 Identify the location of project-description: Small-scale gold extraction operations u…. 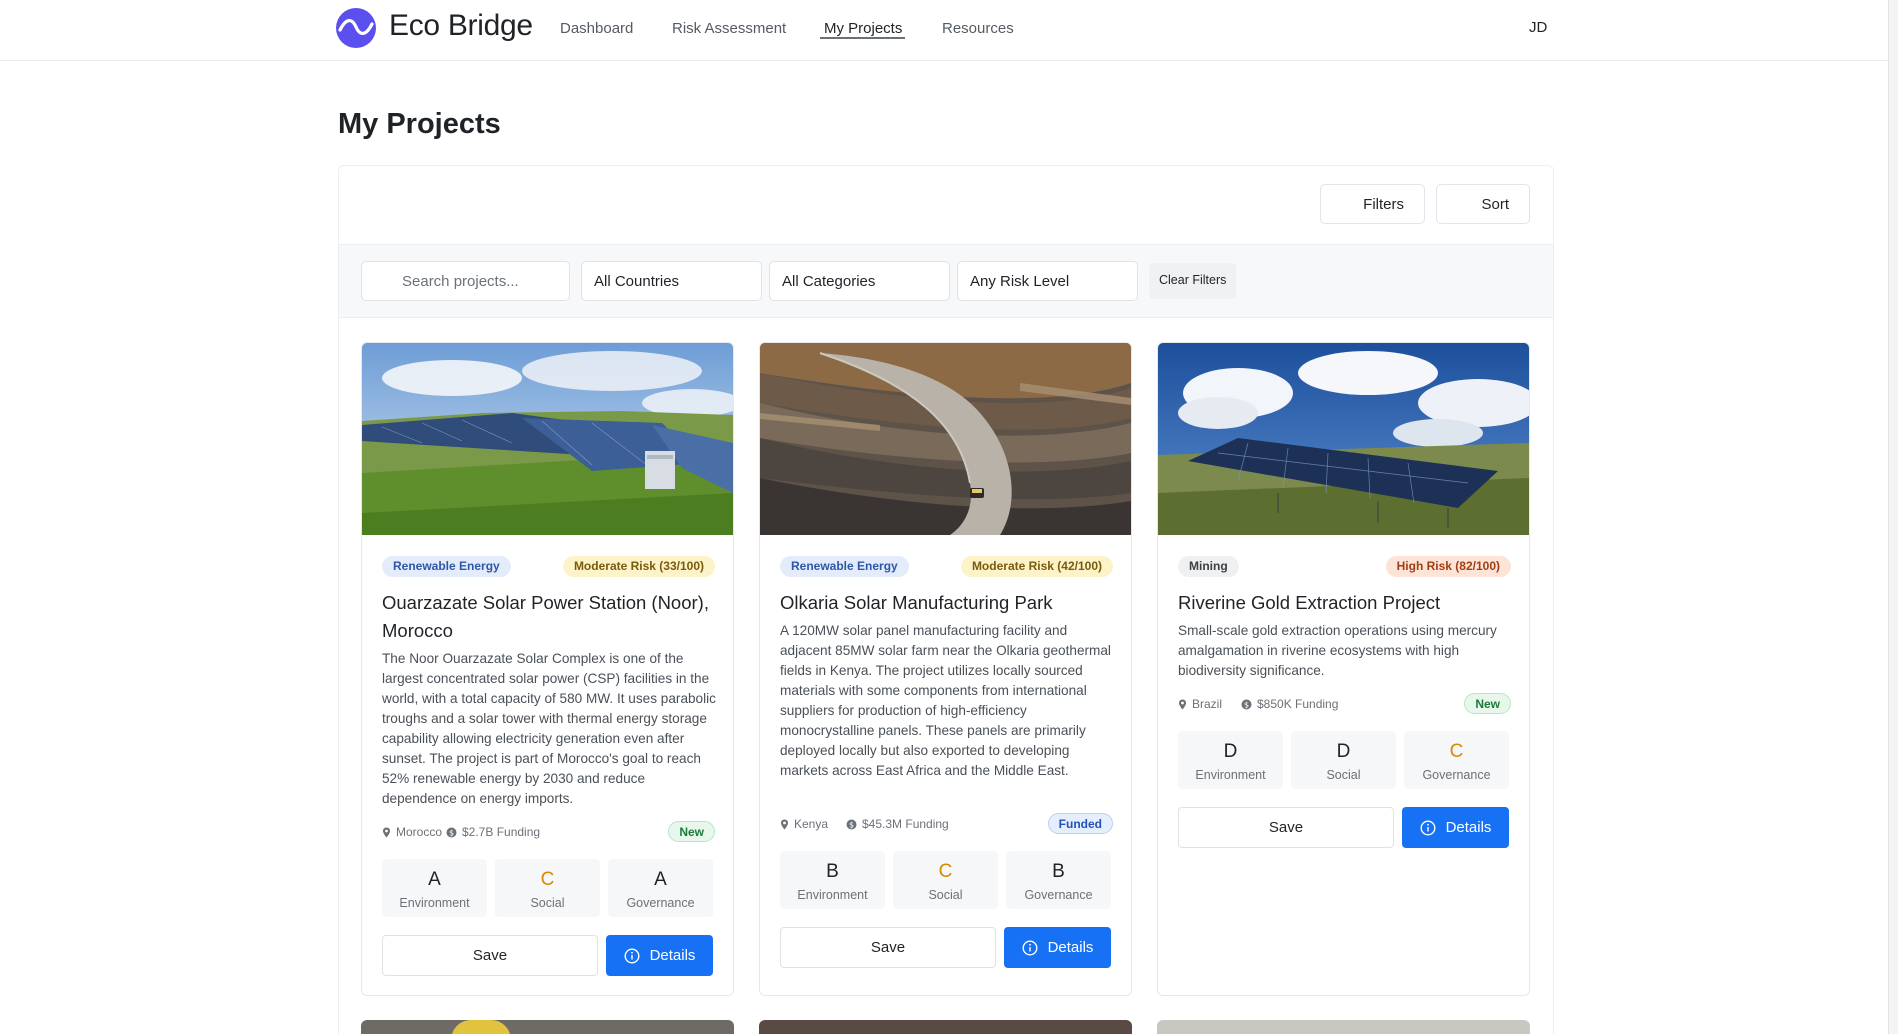
(1337, 650).